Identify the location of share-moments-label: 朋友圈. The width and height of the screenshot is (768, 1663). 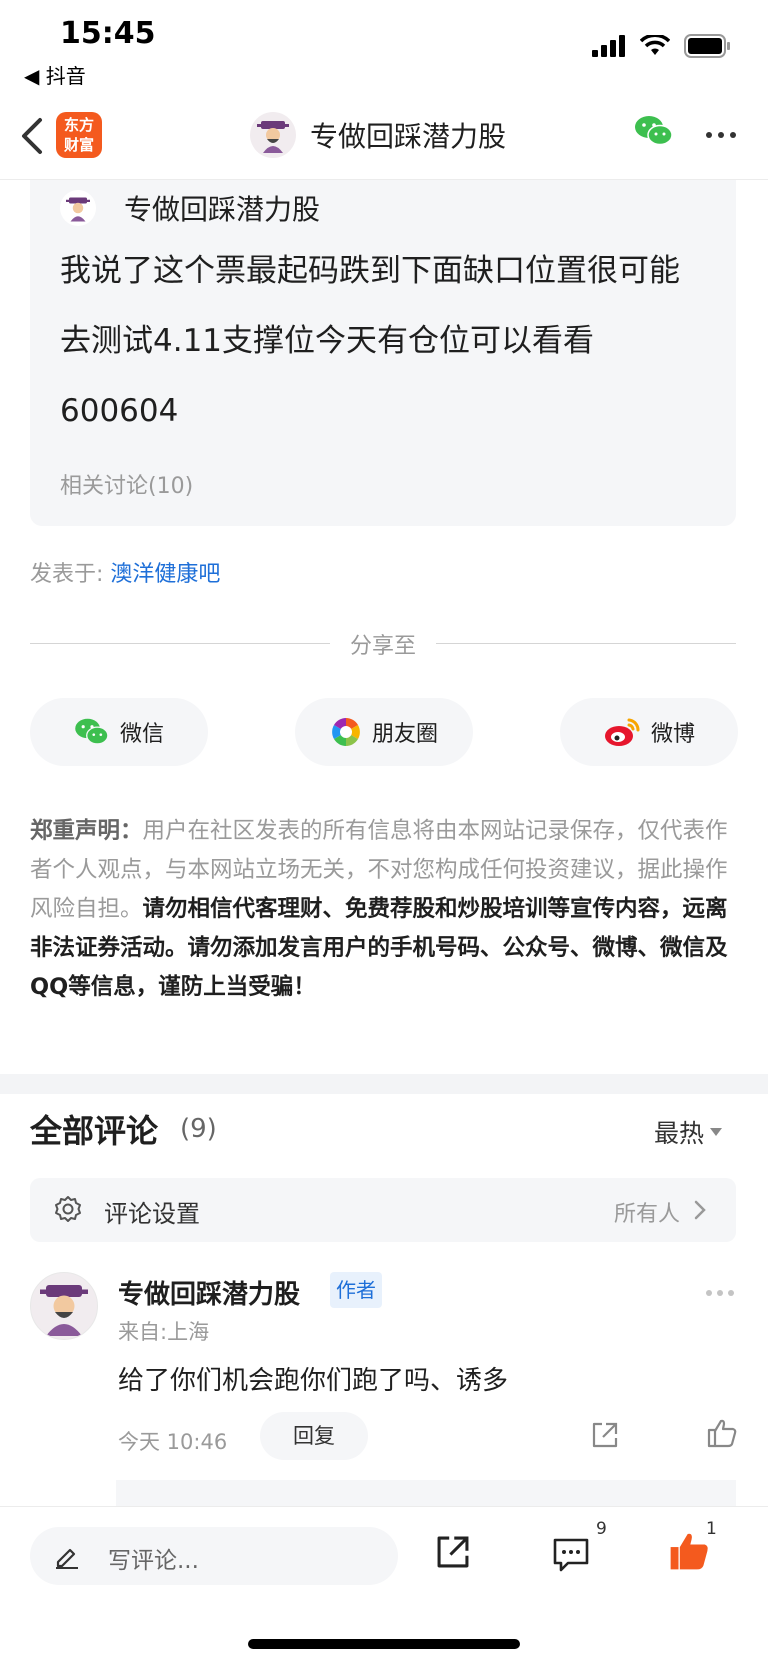
(404, 734).